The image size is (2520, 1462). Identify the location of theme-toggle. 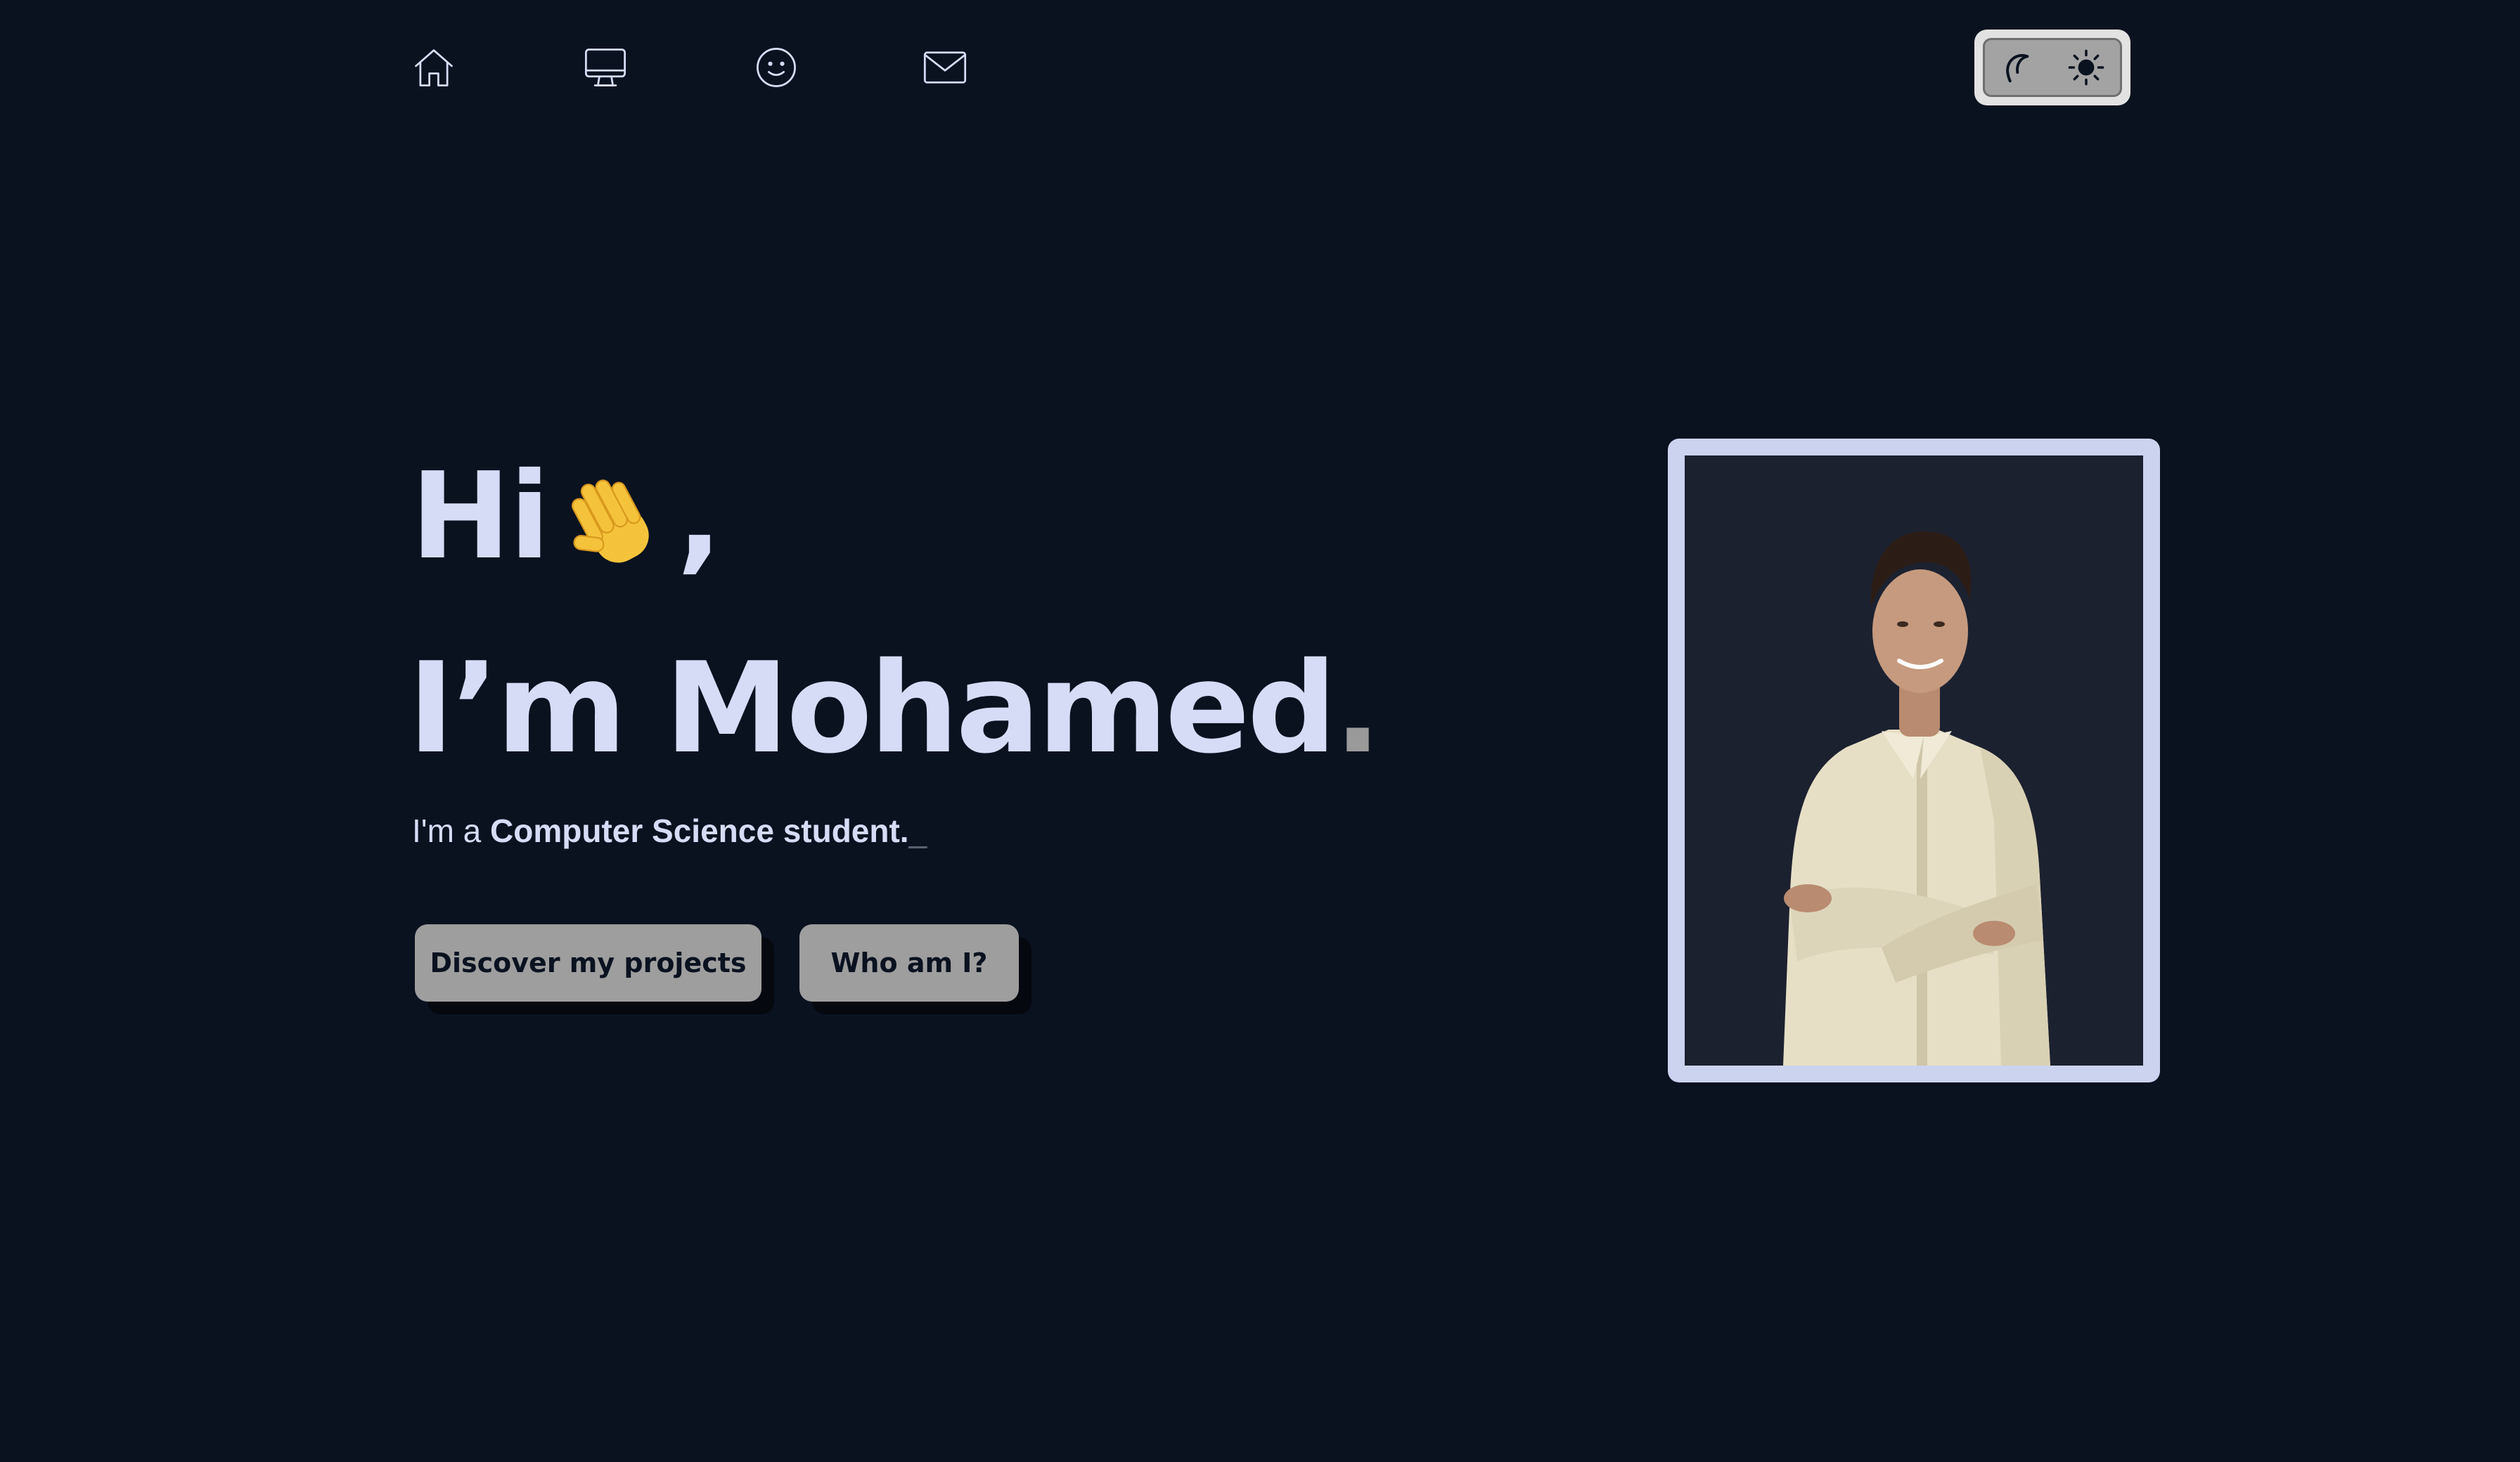
(2052, 67).